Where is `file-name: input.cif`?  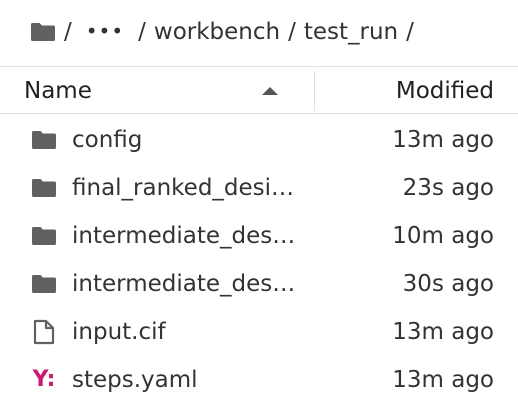
file-name: input.cif is located at coordinates (119, 332).